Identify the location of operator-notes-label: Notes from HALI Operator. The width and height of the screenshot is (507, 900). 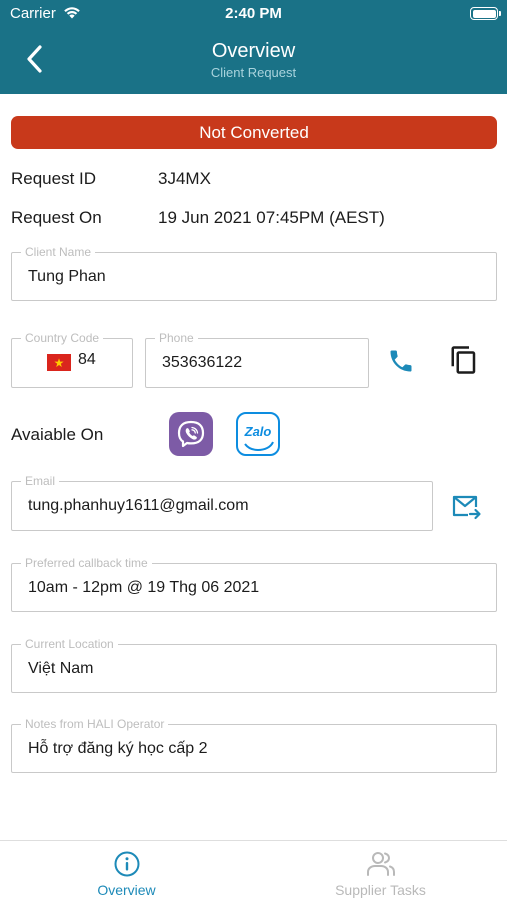
(95, 724).